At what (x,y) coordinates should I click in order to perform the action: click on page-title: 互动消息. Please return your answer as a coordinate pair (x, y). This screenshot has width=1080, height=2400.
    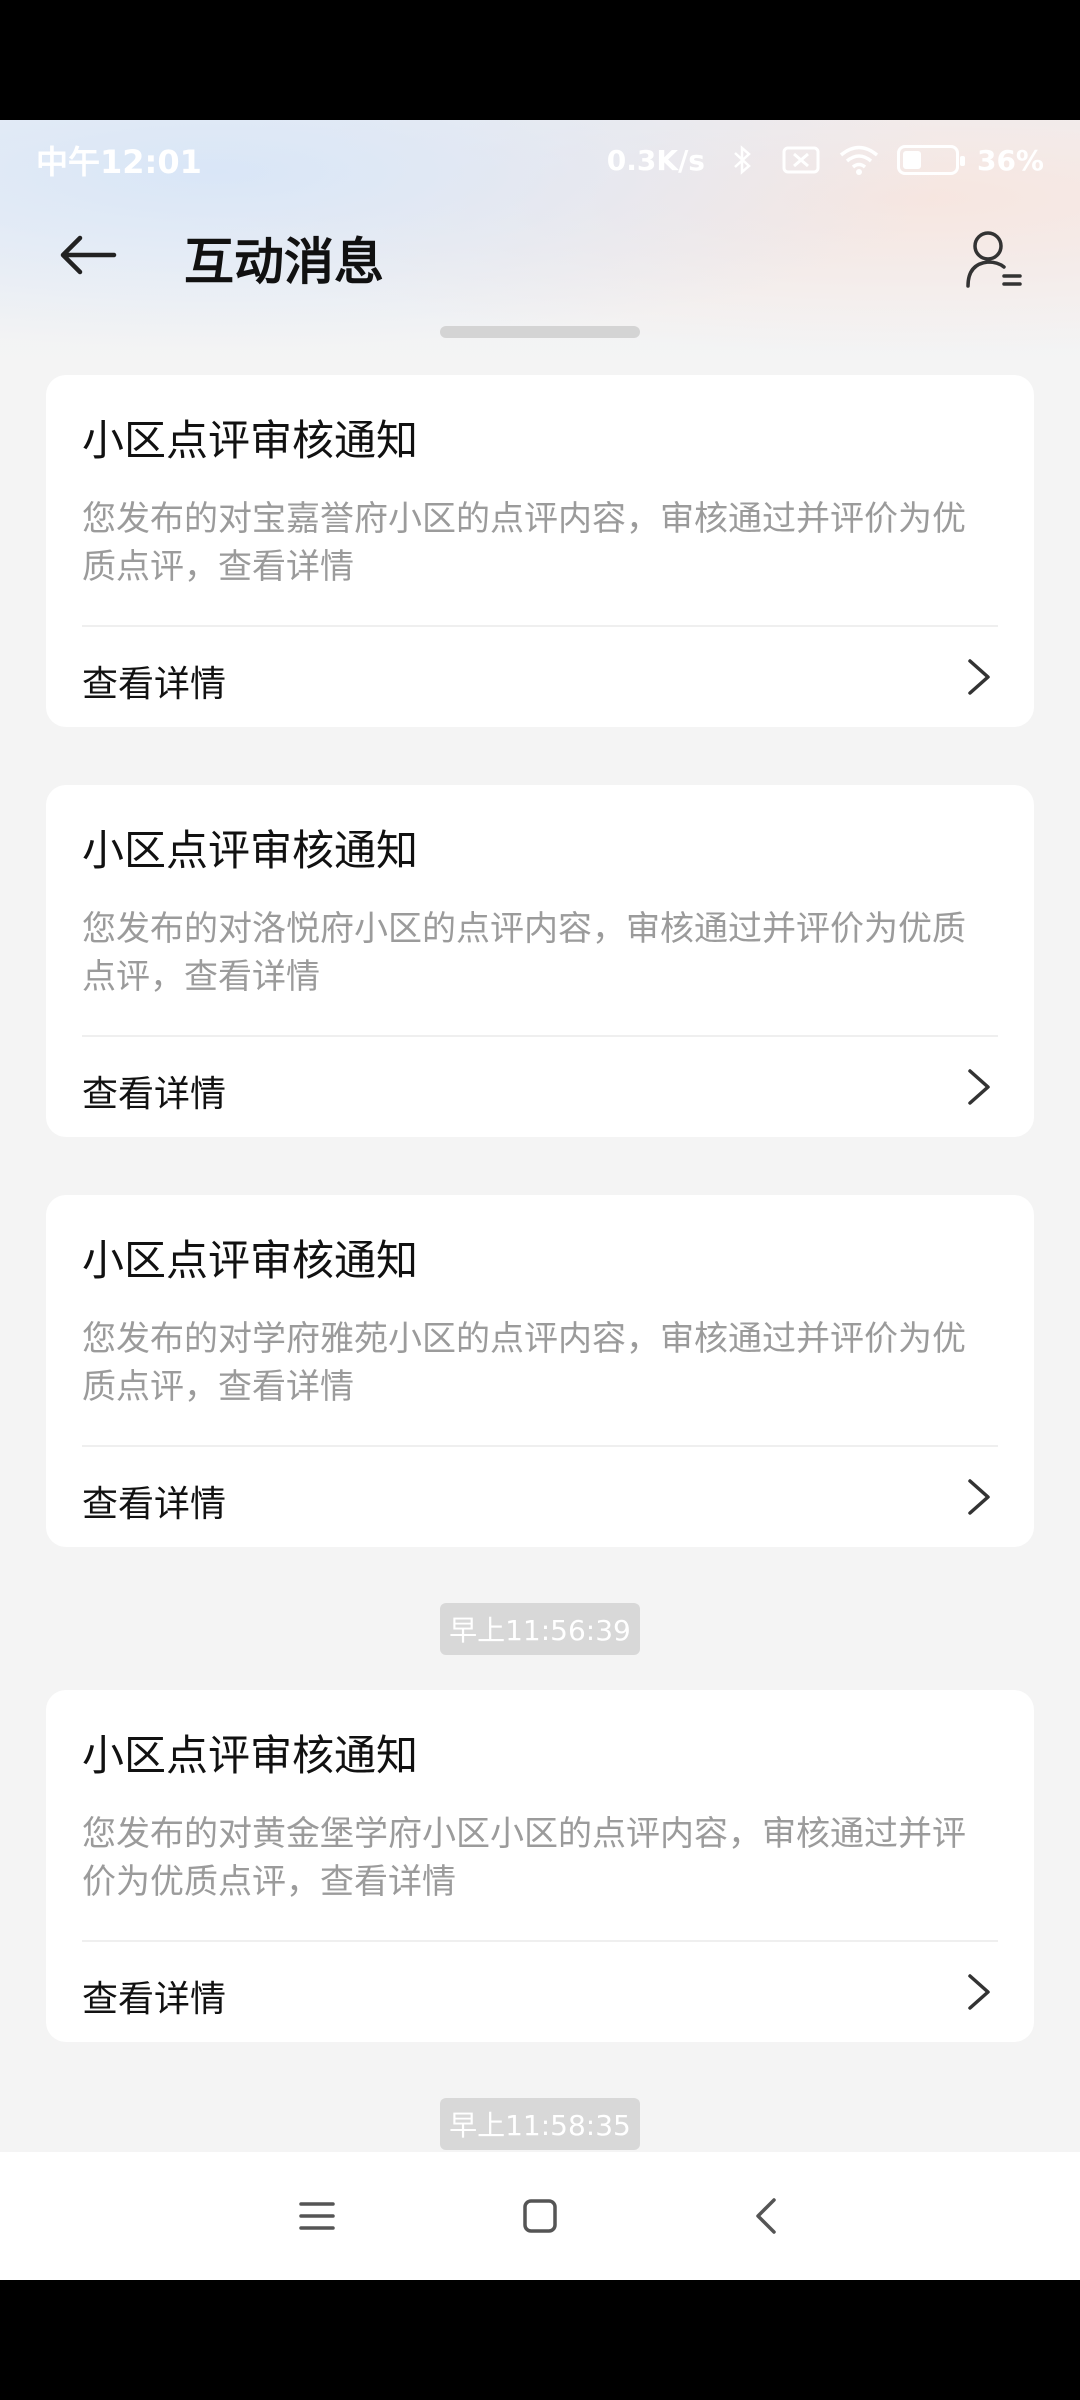
    Looking at the image, I should click on (284, 262).